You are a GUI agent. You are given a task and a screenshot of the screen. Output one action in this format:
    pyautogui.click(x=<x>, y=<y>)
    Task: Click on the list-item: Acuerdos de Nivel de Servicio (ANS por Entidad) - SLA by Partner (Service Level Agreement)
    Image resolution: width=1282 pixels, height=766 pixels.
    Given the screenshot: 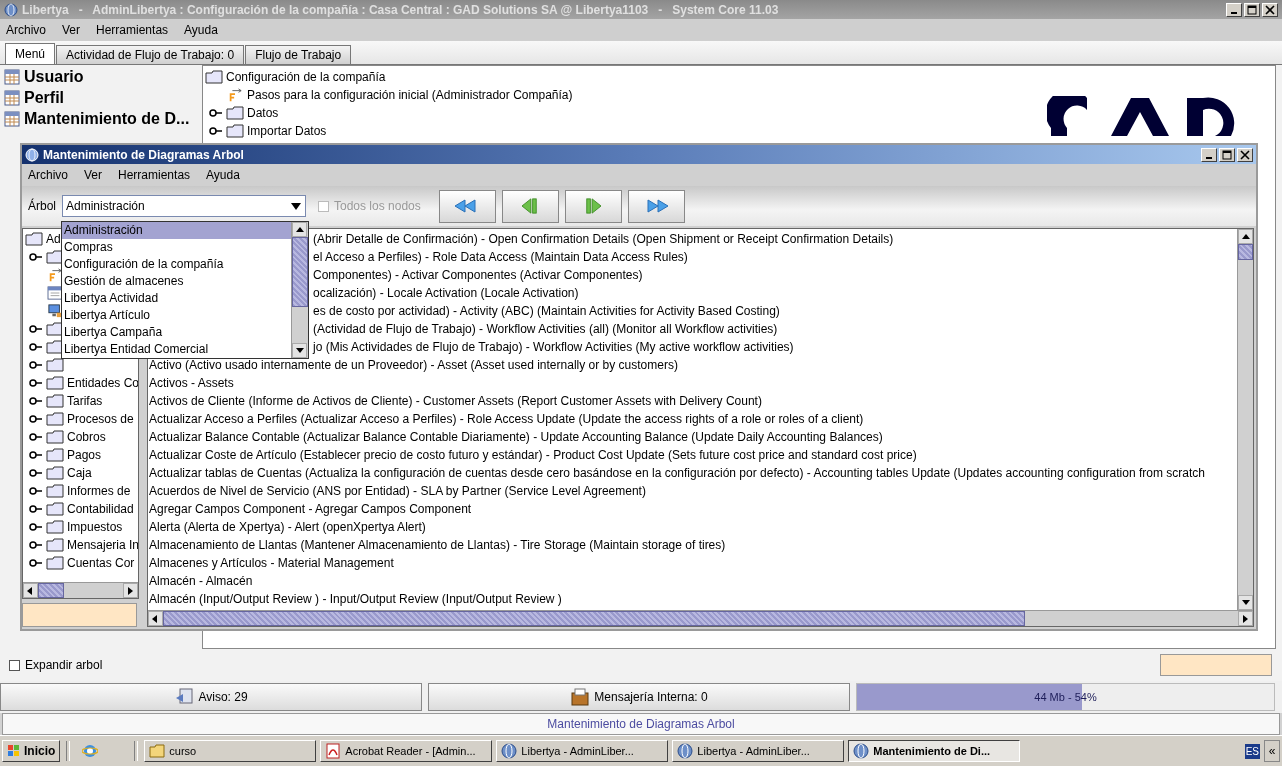 What is the action you would take?
    pyautogui.click(x=397, y=491)
    